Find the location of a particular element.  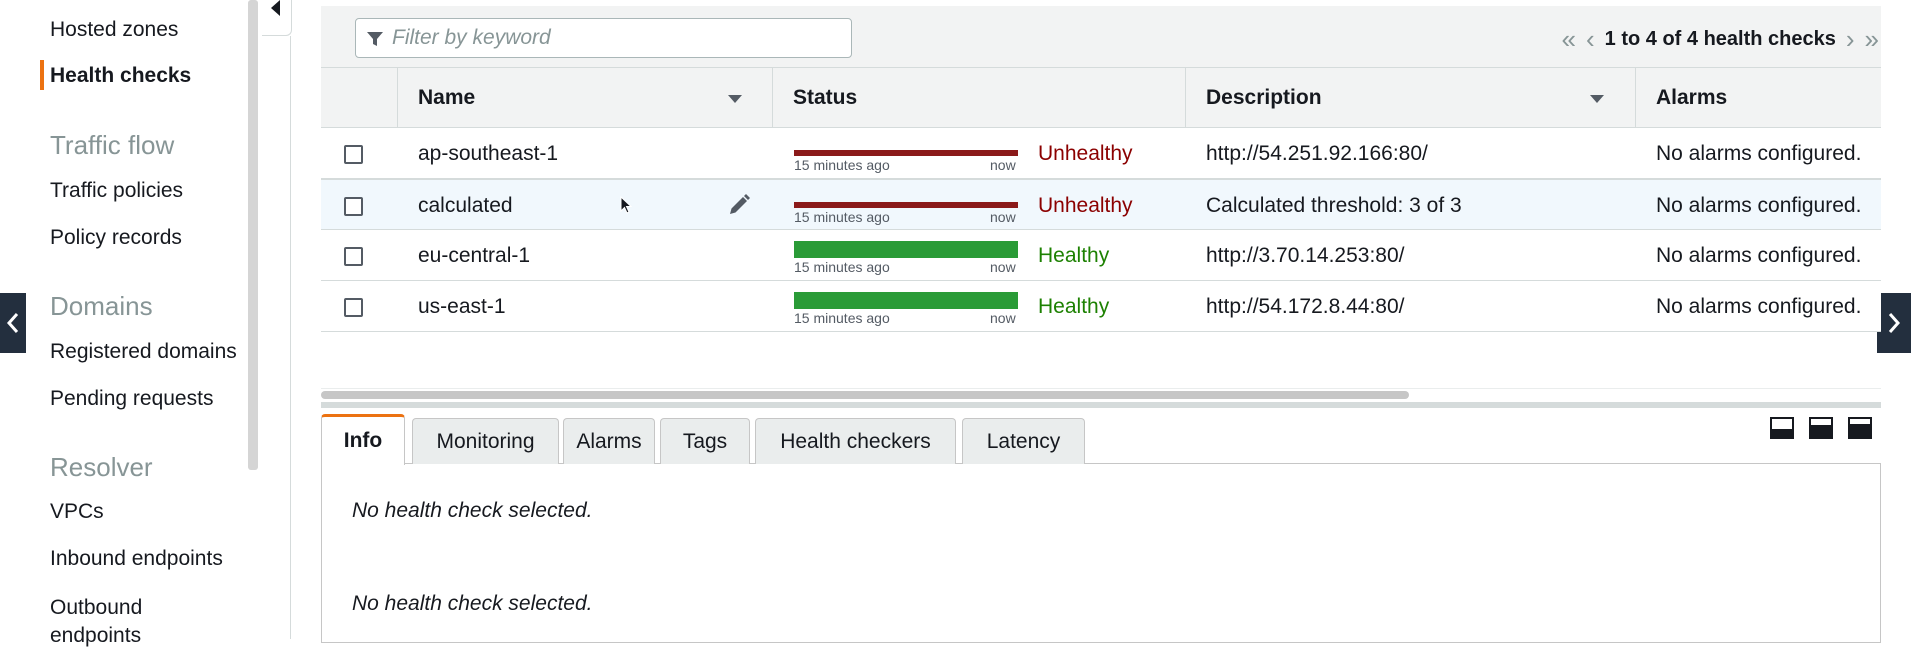

table-toolbar: « ‹ 1 to 4 of 4 health checks › » is located at coordinates (1101, 37).